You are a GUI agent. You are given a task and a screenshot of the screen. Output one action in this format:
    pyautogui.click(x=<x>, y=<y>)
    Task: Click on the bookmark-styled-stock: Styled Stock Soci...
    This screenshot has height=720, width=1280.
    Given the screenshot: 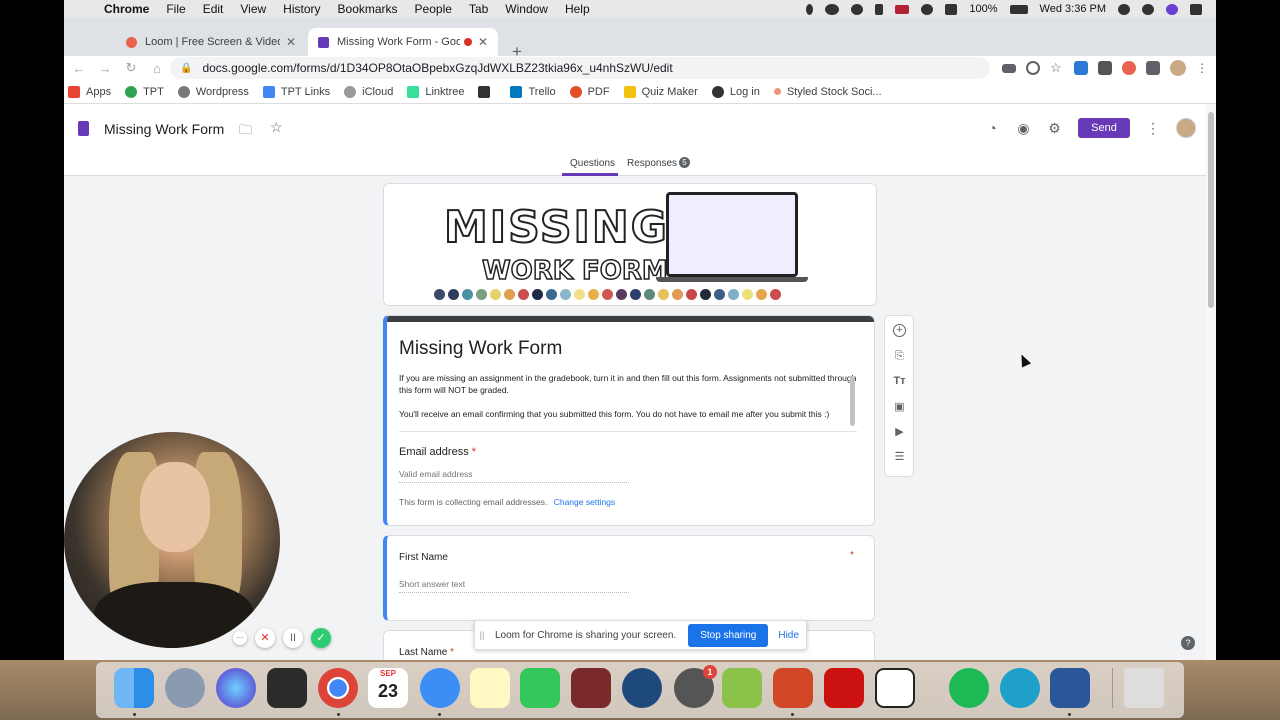 What is the action you would take?
    pyautogui.click(x=827, y=92)
    